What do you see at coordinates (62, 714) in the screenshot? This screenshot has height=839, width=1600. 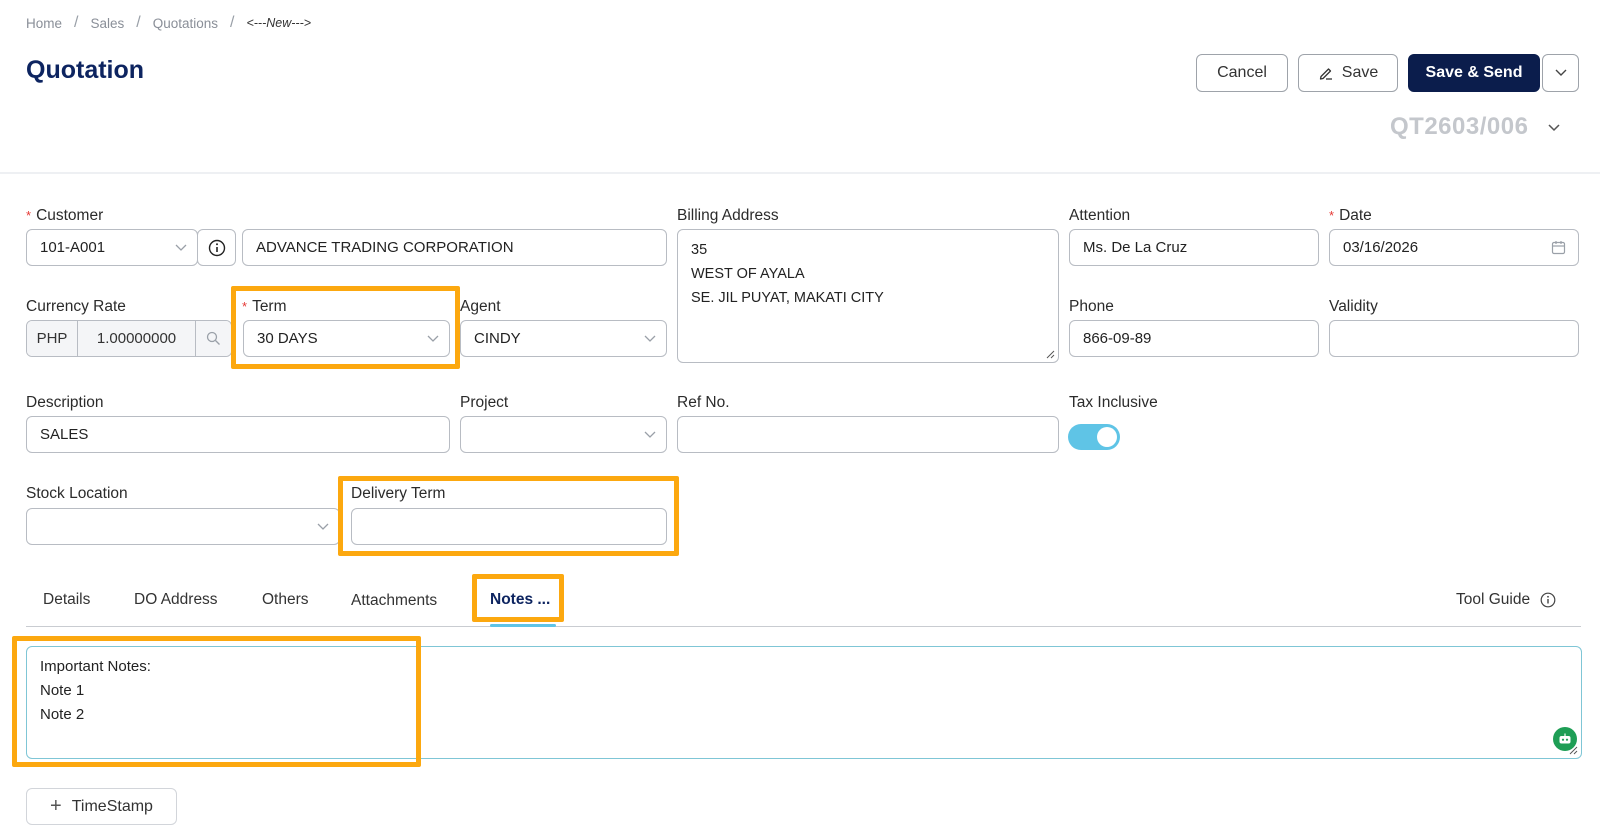 I see `notes-line: Note 2` at bounding box center [62, 714].